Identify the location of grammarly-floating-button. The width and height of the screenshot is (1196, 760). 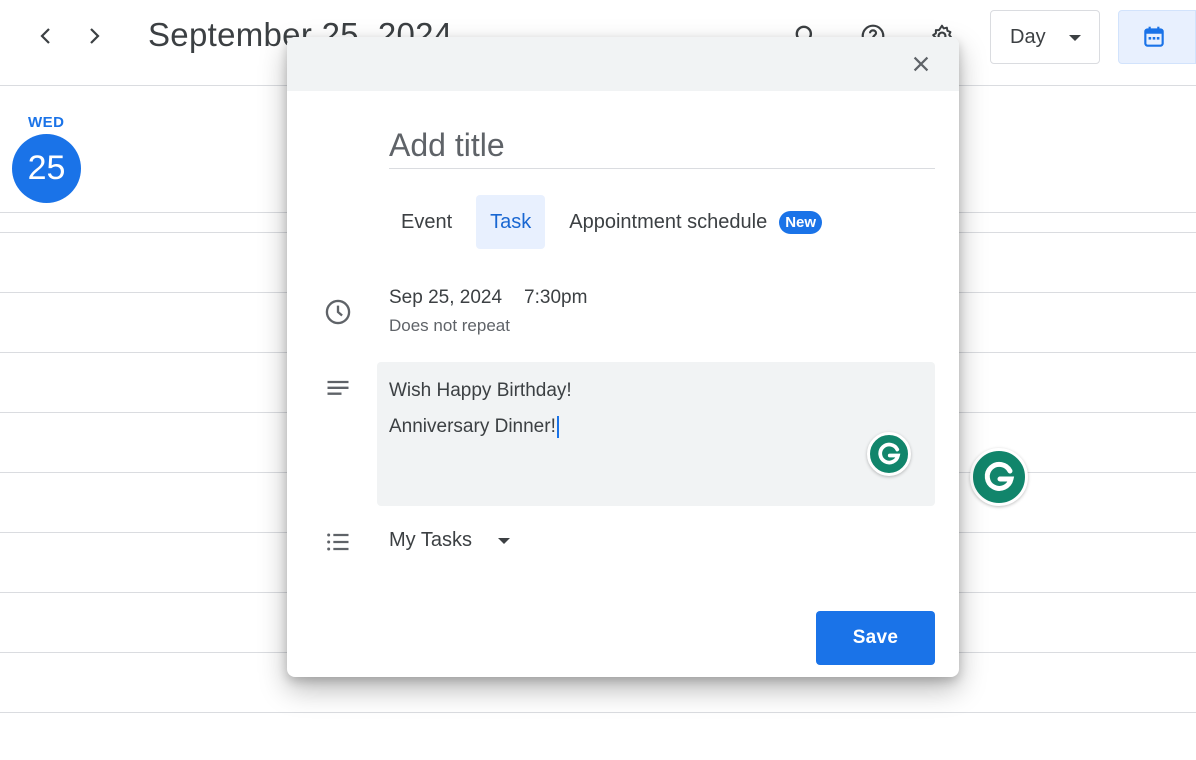
(999, 477).